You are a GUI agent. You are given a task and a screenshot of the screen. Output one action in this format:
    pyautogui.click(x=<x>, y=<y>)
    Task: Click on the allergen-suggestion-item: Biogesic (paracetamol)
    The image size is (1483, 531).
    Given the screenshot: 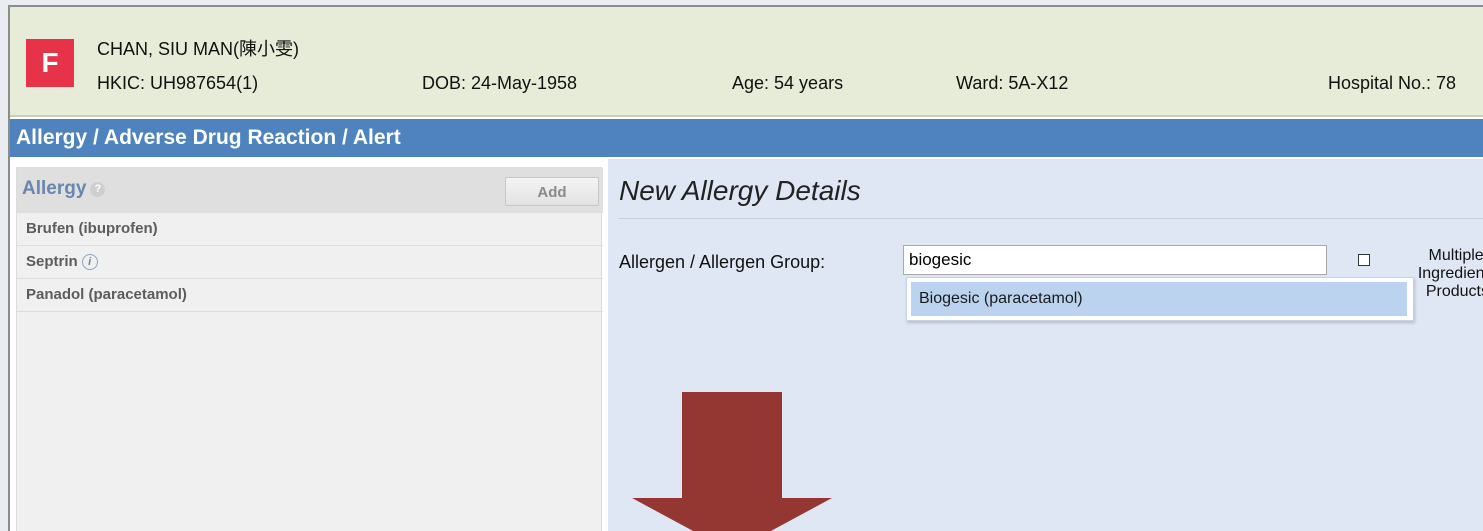 What is the action you would take?
    pyautogui.click(x=1159, y=299)
    